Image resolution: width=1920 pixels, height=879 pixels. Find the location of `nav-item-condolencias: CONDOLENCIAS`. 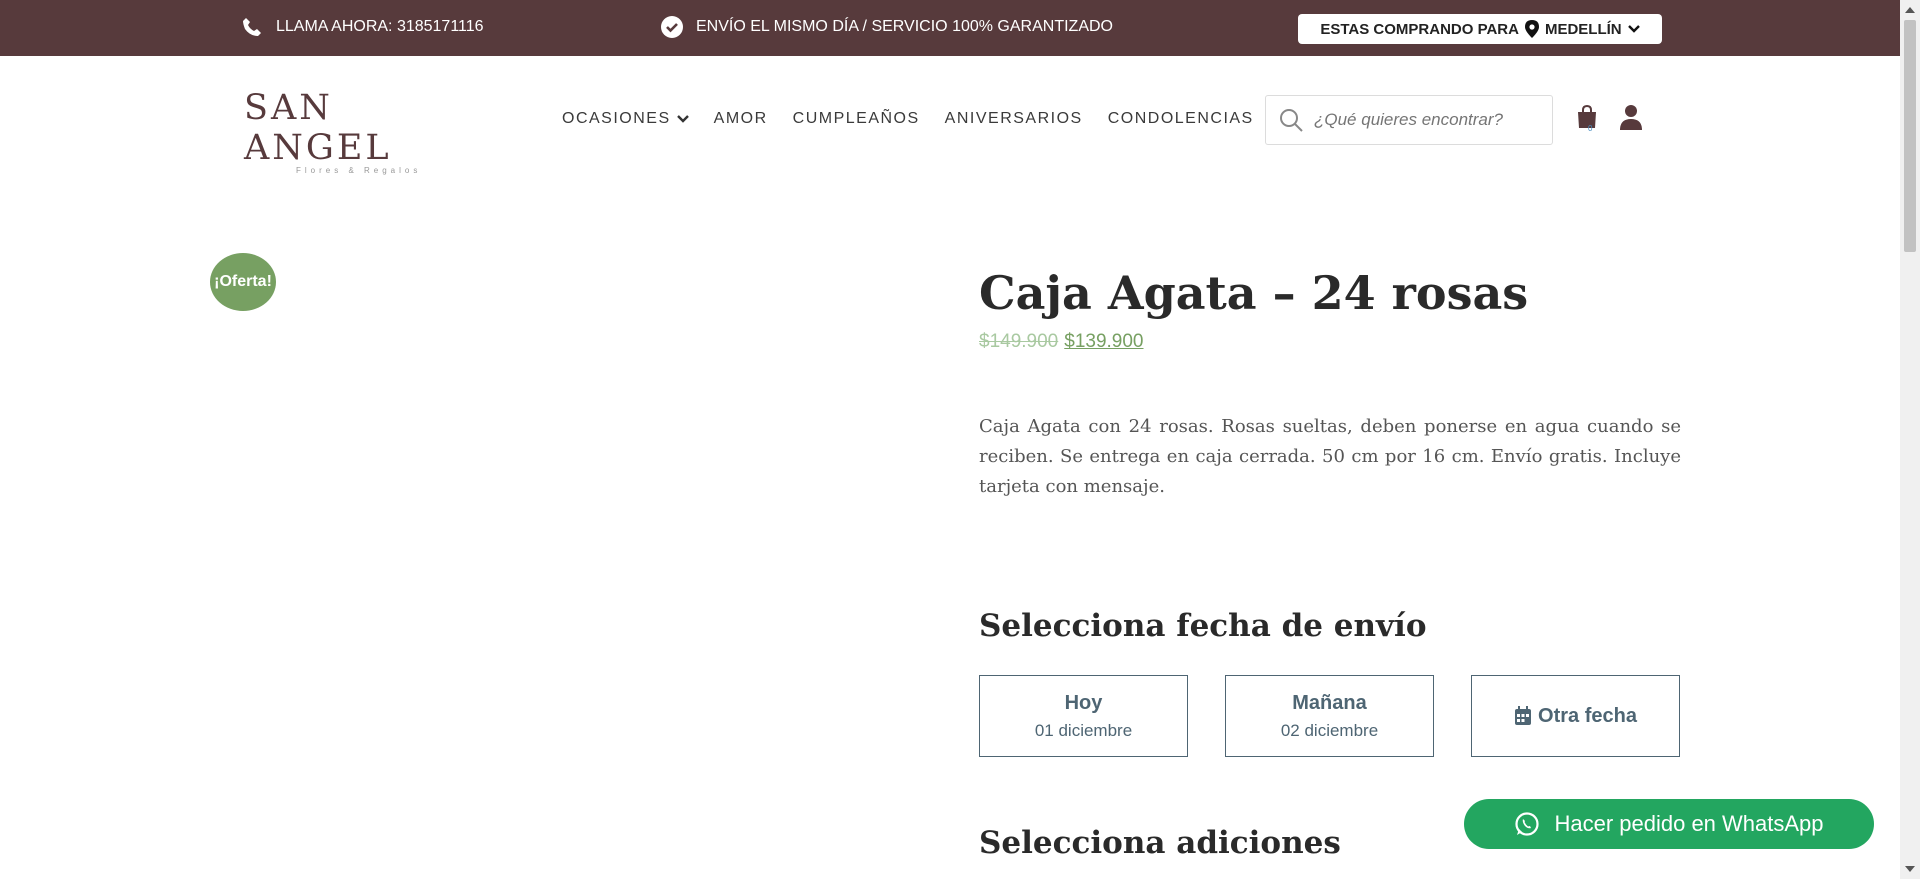

nav-item-condolencias: CONDOLENCIAS is located at coordinates (1181, 119).